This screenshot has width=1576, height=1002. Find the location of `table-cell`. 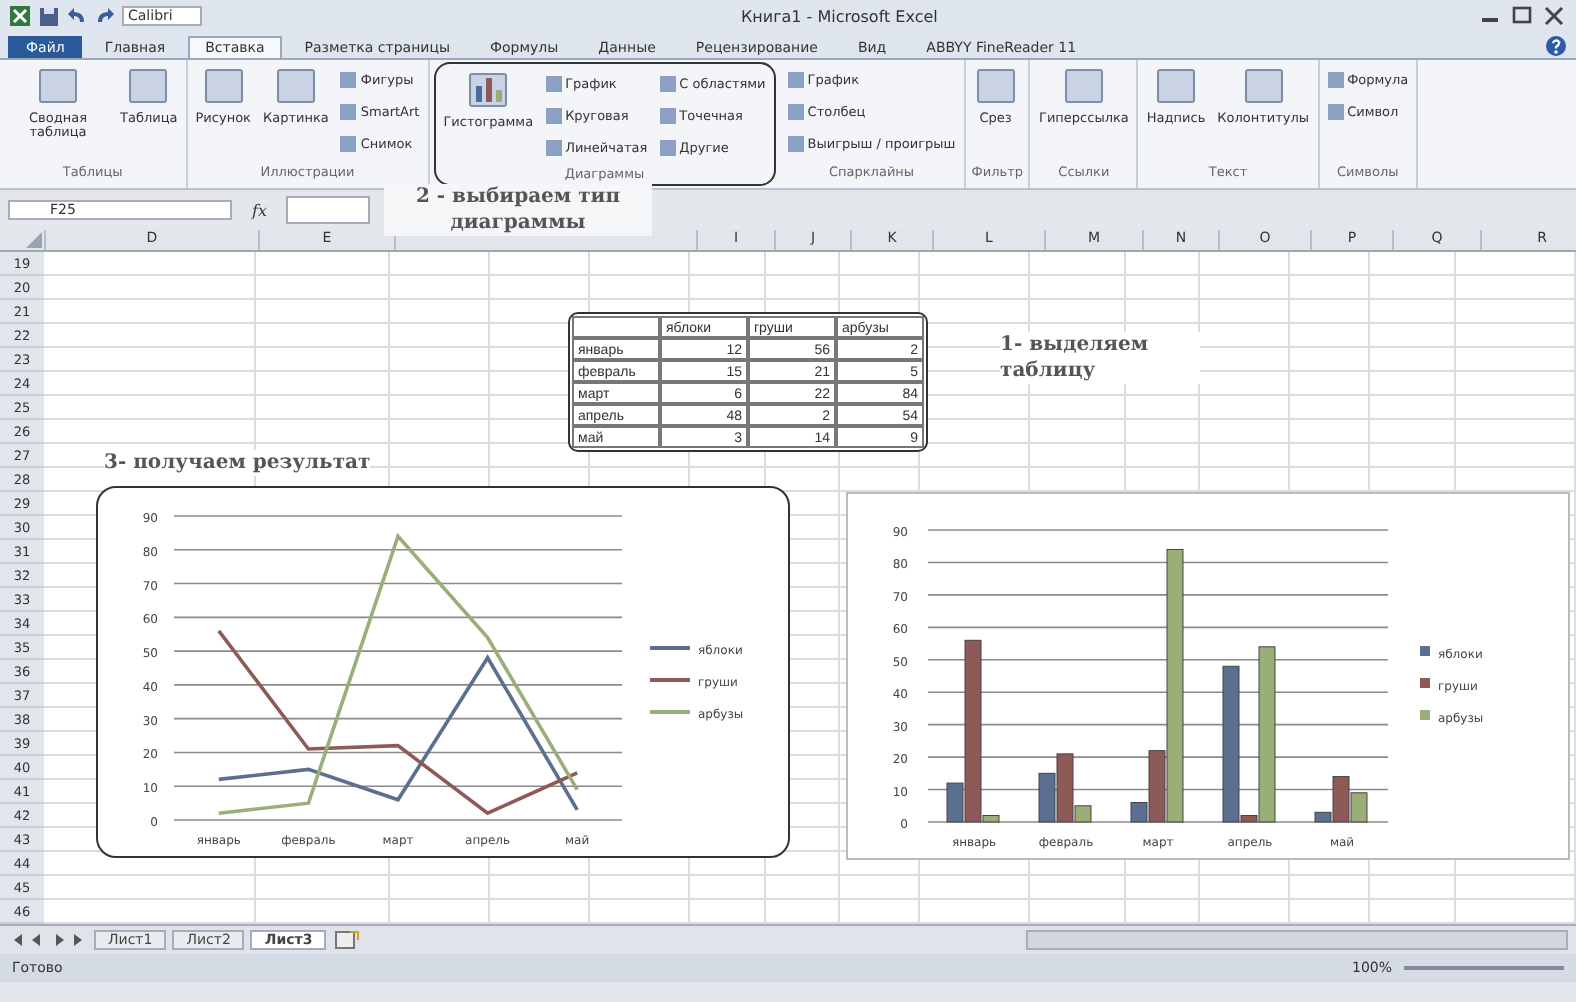

table-cell is located at coordinates (616, 327).